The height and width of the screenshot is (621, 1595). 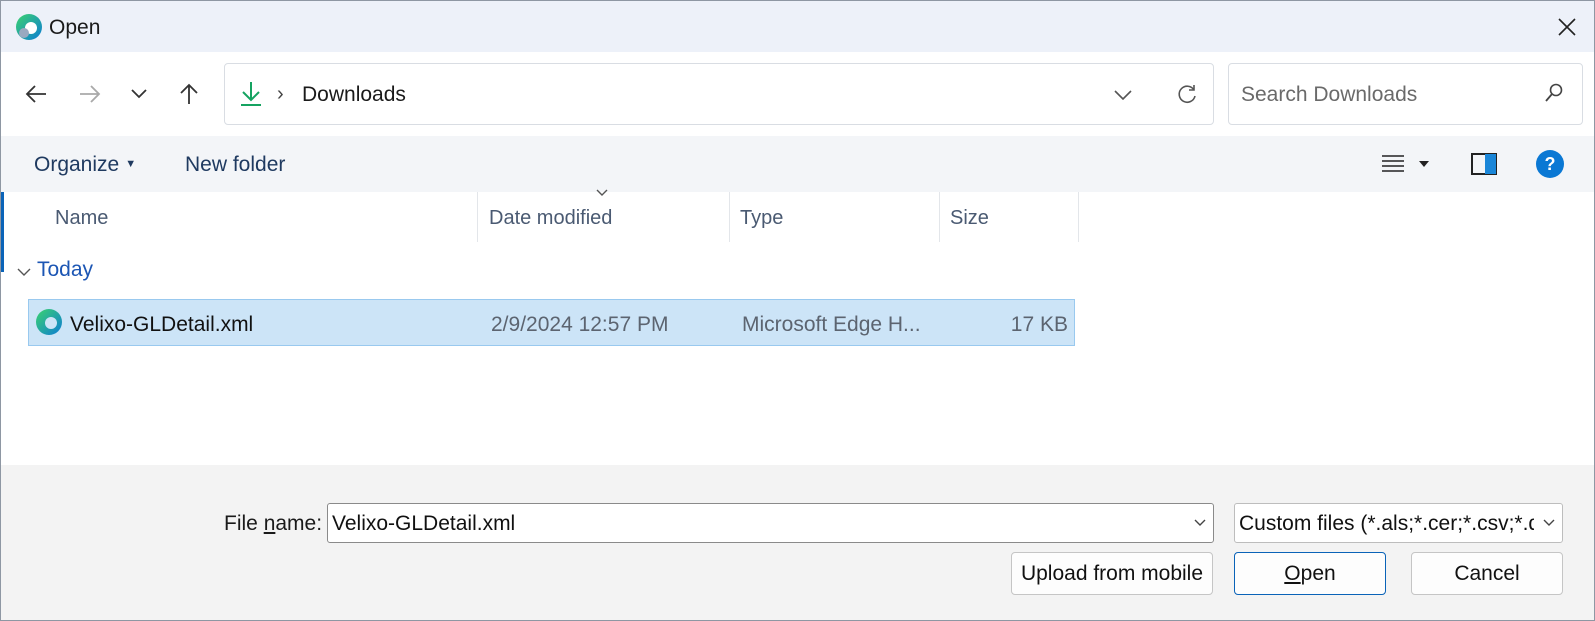 What do you see at coordinates (354, 95) in the screenshot?
I see `breadcrumb-downloads: Downloads` at bounding box center [354, 95].